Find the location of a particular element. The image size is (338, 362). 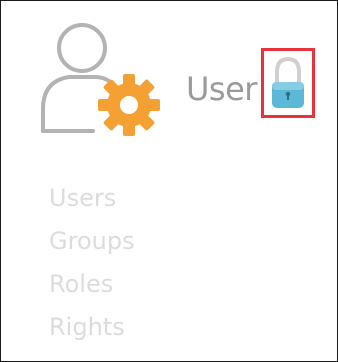

nav-list: Users Groups Roles Rights is located at coordinates (92, 263).